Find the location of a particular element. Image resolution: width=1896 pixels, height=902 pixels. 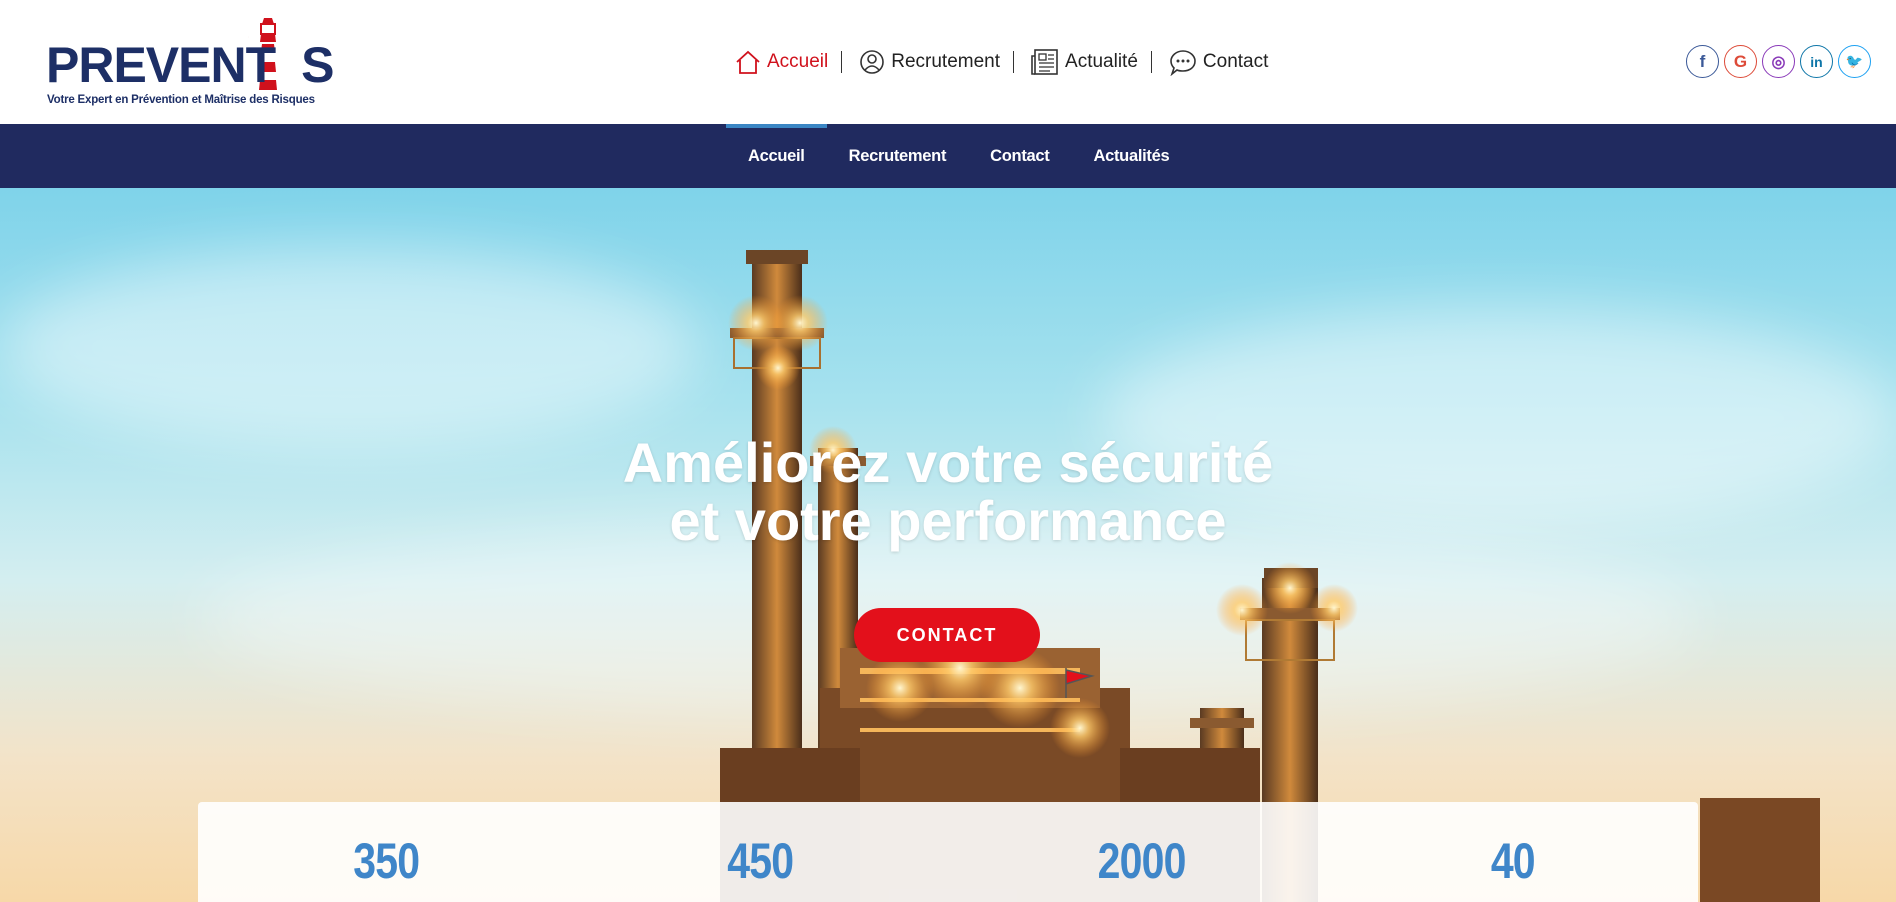

google-icon: G is located at coordinates (1740, 61).